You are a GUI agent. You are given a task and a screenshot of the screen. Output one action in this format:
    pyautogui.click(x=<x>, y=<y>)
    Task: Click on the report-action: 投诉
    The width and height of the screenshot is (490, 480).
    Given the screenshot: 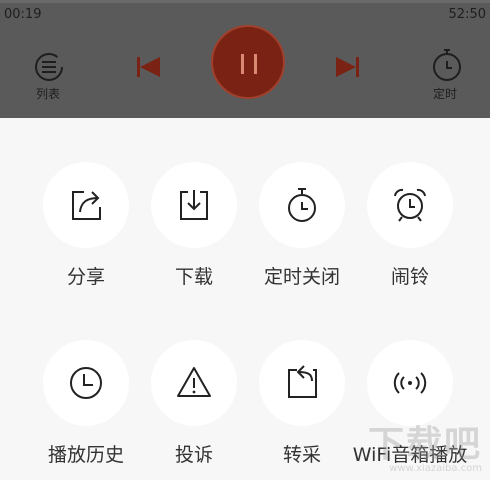 What is the action you would take?
    pyautogui.click(x=194, y=403)
    